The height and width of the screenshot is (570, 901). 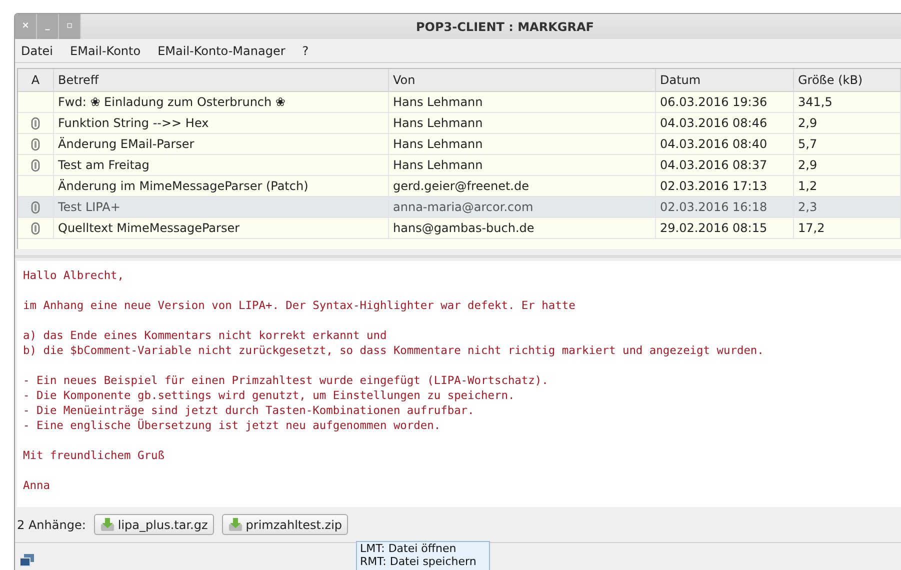 I want to click on window-title: POP3-CLIENT : MARKGRAF, so click(x=505, y=27).